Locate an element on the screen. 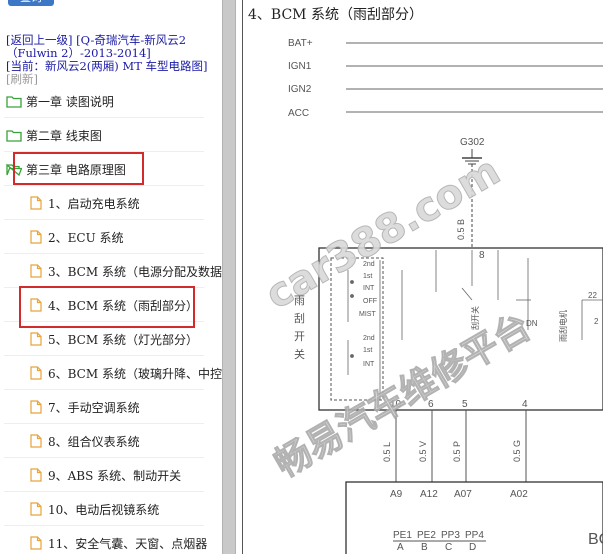  wire-label: 0.5 V is located at coordinates (423, 451).